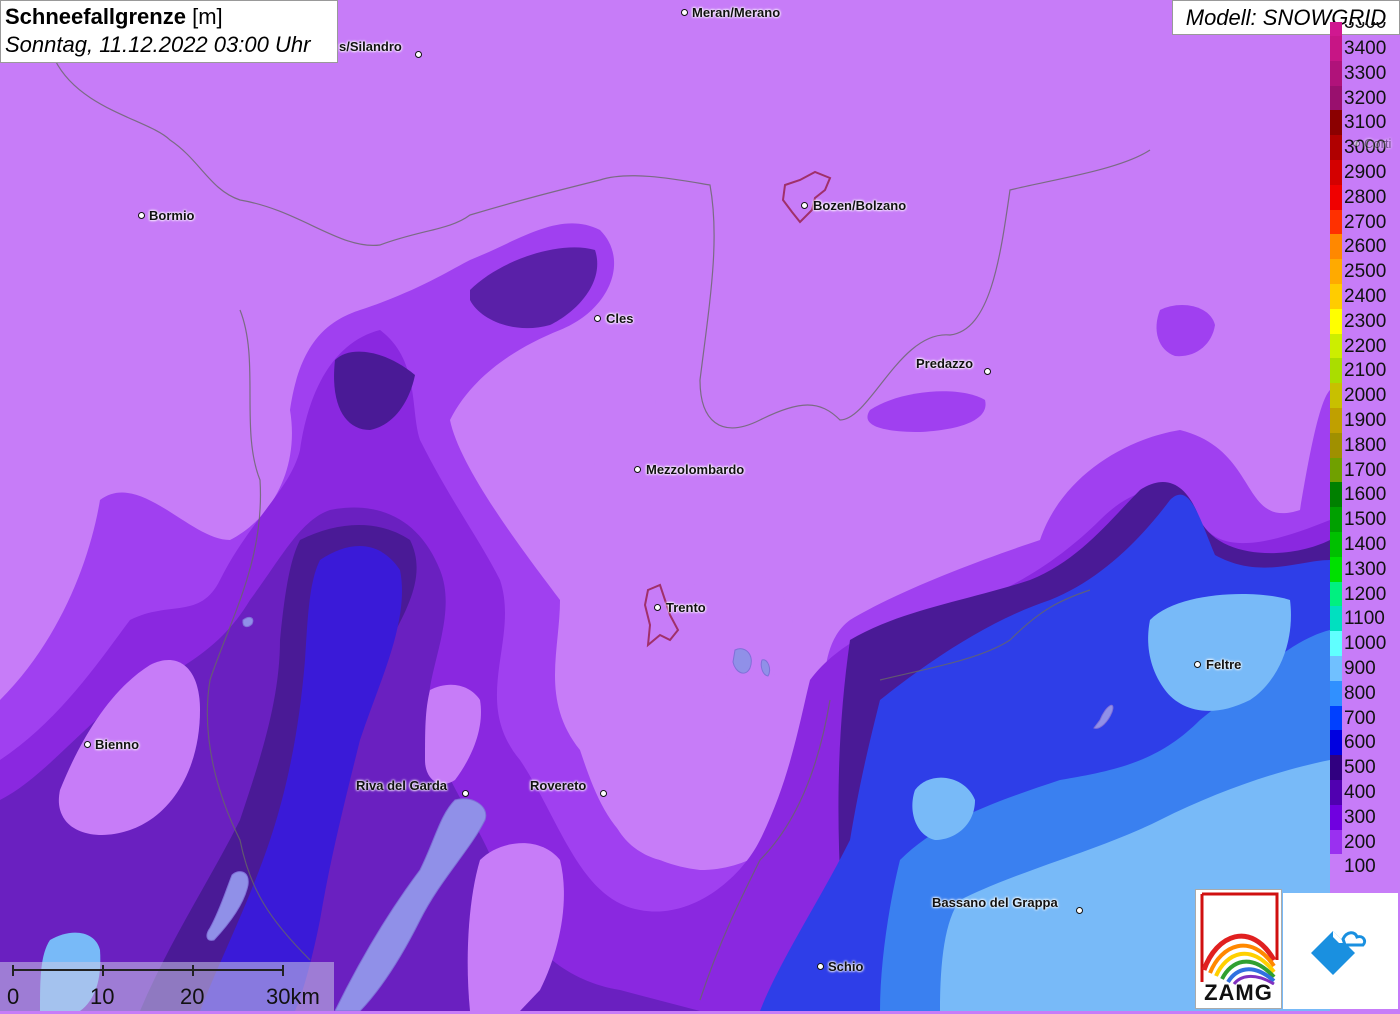 Image resolution: width=1400 pixels, height=1014 pixels. I want to click on scale-label-10: 10, so click(102, 996).